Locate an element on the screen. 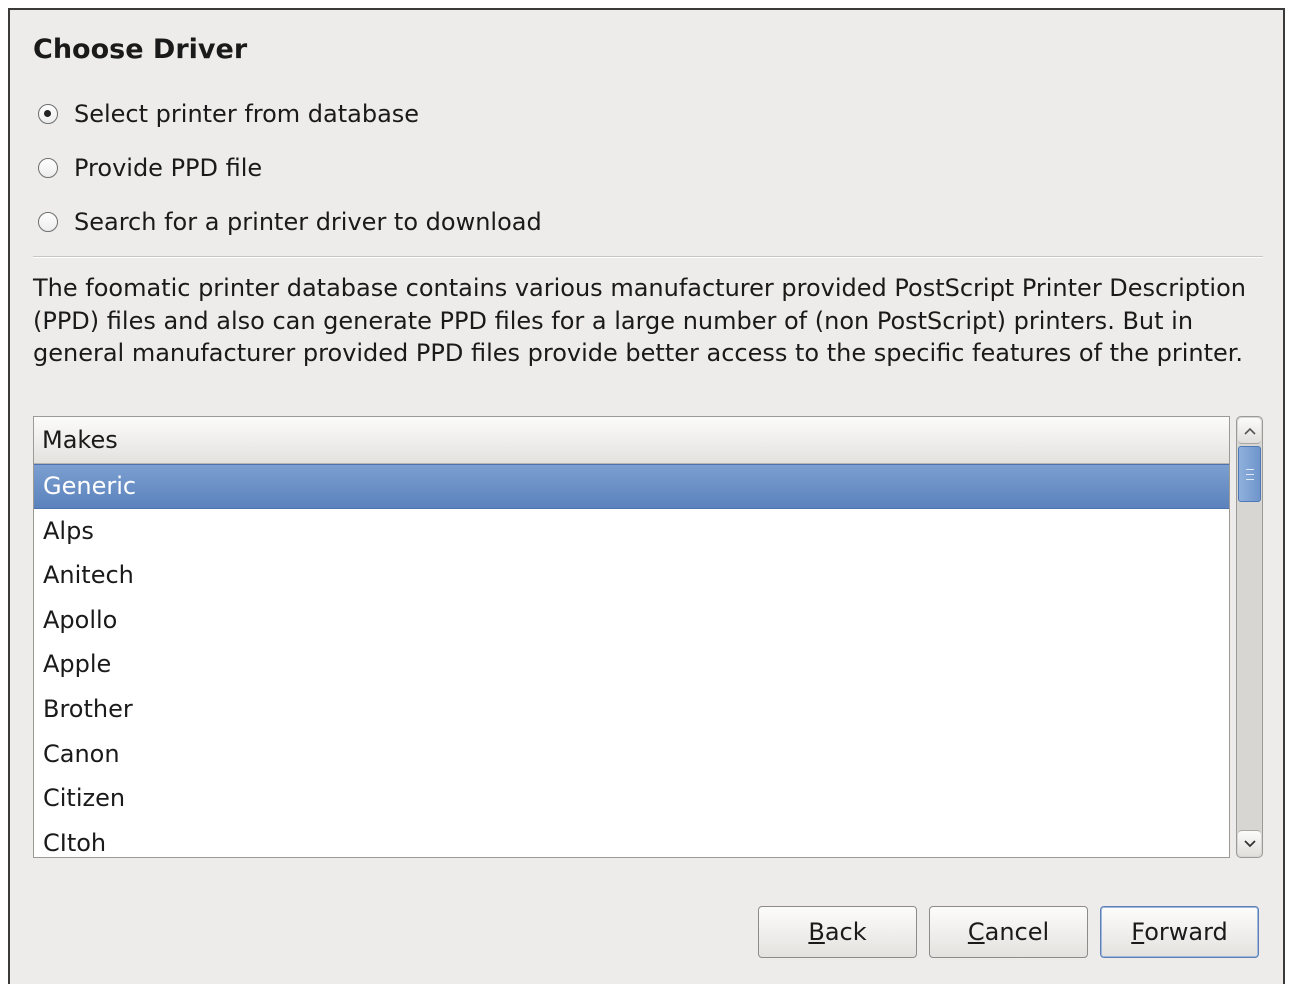 Image resolution: width=1293 pixels, height=984 pixels. radio-label: Search for a printer driver to download is located at coordinates (308, 222).